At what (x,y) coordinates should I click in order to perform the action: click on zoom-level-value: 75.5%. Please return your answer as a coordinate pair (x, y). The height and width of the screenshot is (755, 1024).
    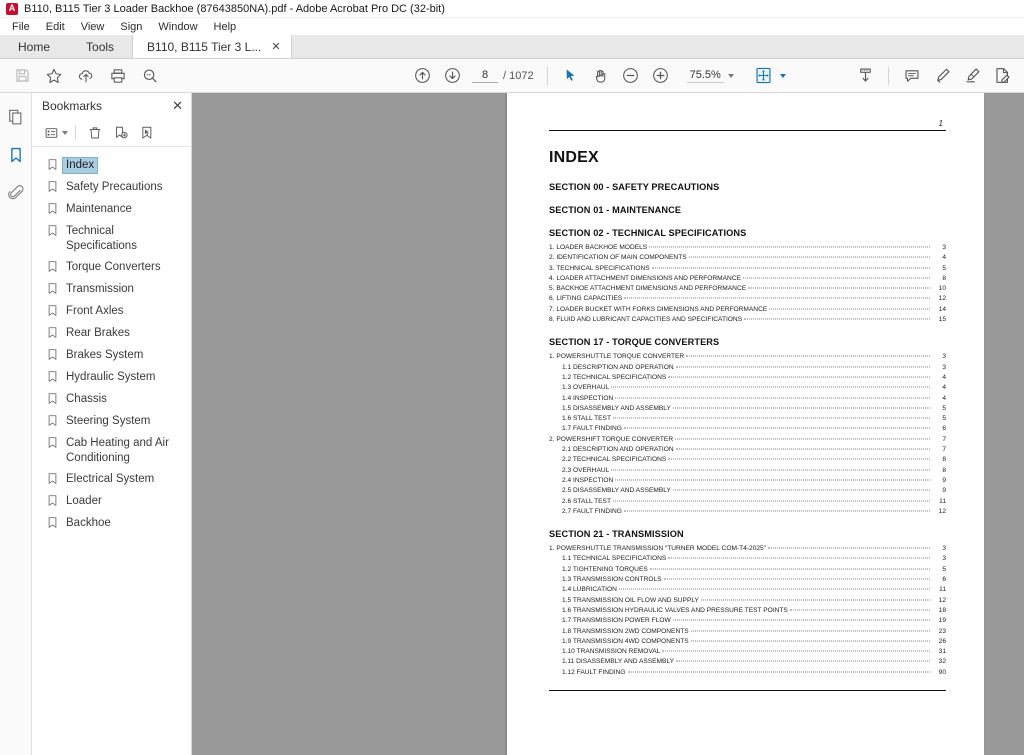
    Looking at the image, I should click on (705, 76).